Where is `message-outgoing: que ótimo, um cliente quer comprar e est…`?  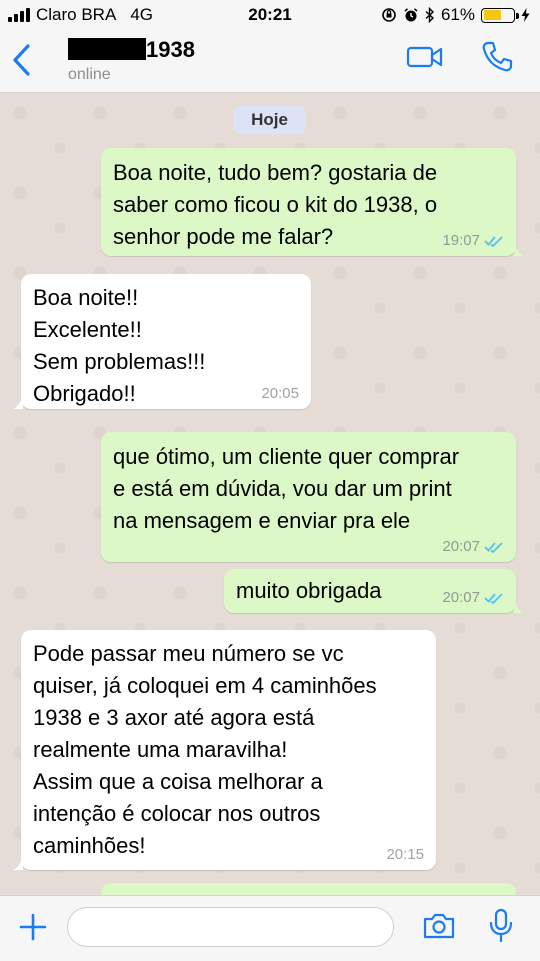
message-outgoing: que ótimo, um cliente quer comprar e est… is located at coordinates (308, 497).